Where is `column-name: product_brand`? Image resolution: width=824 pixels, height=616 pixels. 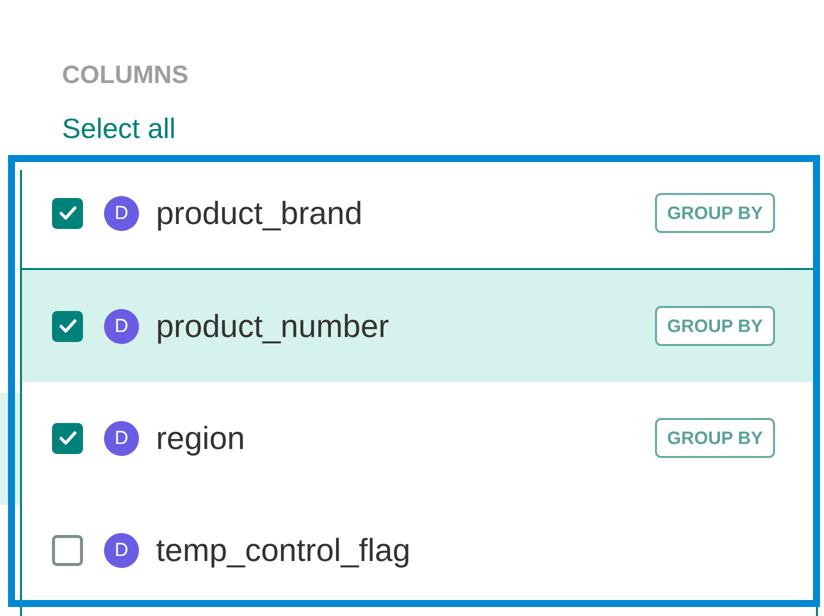 column-name: product_brand is located at coordinates (259, 213).